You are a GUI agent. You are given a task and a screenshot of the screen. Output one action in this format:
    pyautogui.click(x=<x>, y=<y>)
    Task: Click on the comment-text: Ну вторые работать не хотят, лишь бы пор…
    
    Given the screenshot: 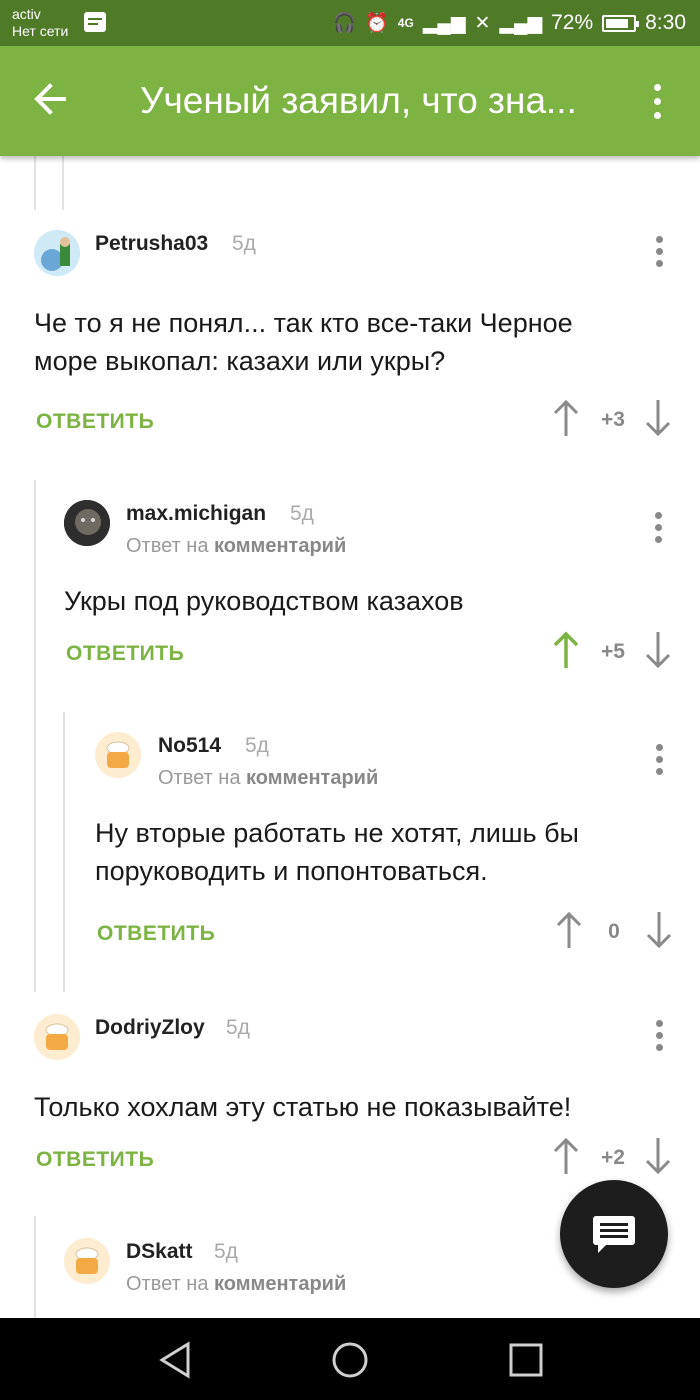 What is the action you would take?
    pyautogui.click(x=385, y=852)
    